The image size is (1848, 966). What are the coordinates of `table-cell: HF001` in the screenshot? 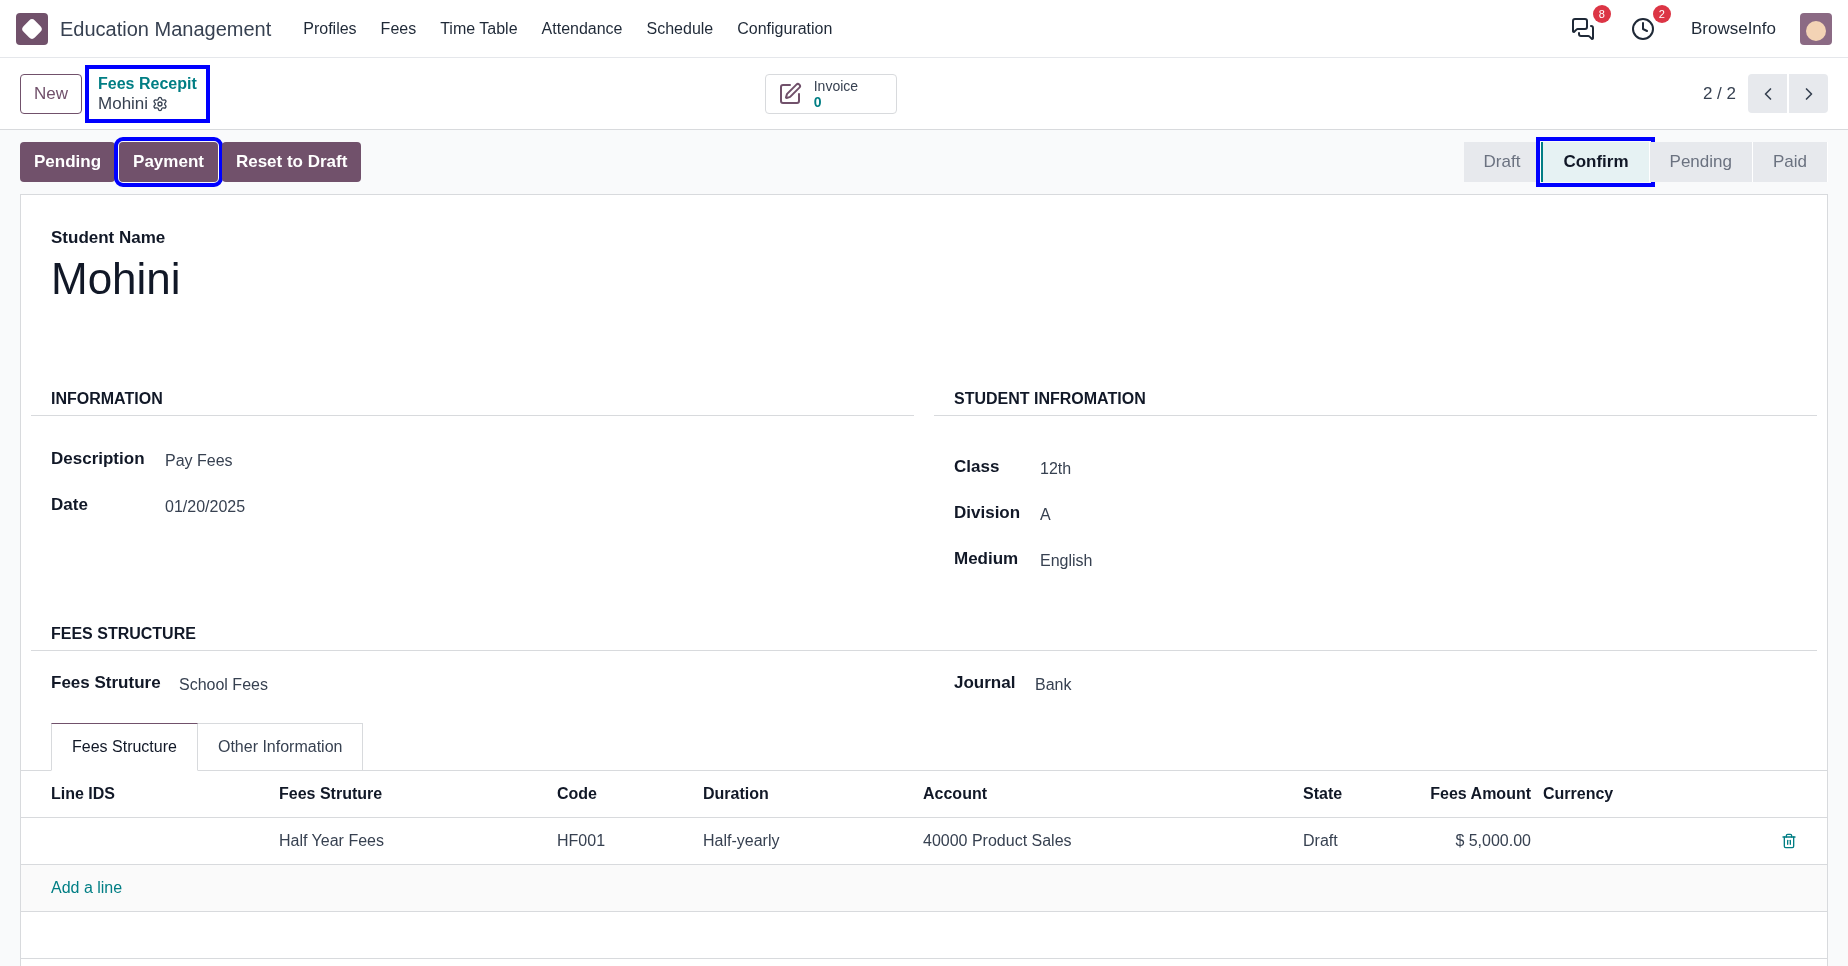 It's located at (581, 840).